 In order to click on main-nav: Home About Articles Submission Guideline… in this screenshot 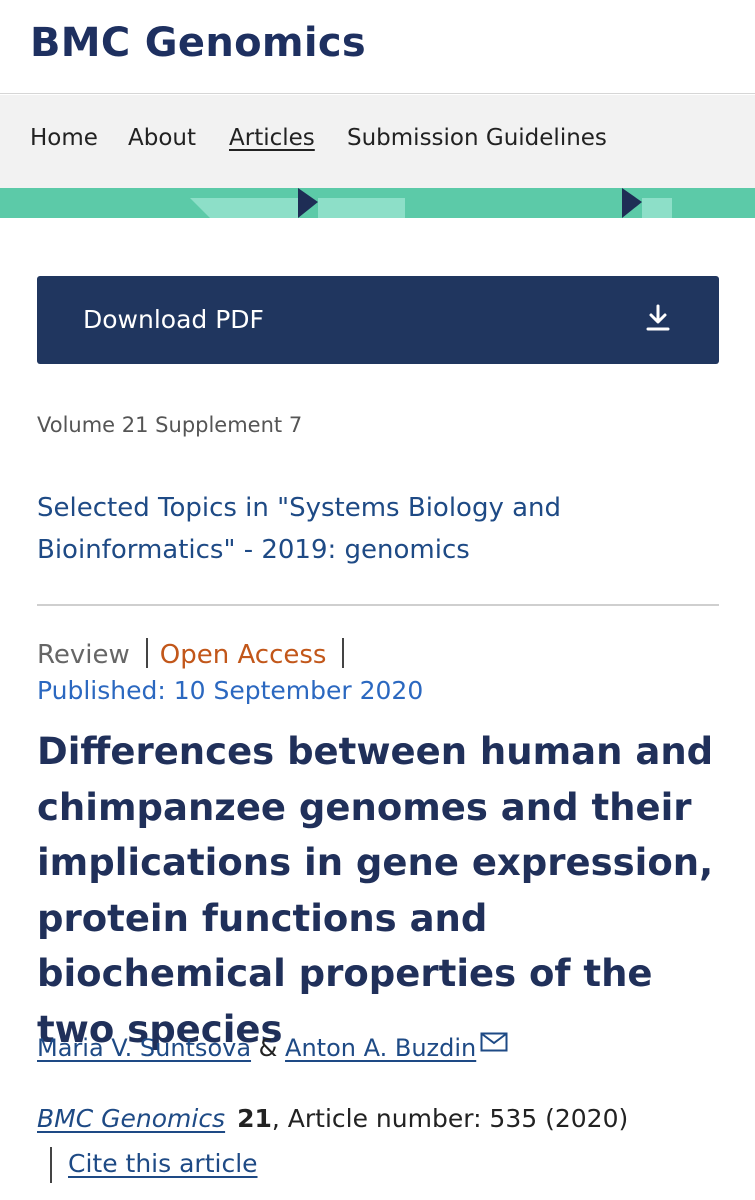, I will do `click(377, 141)`.